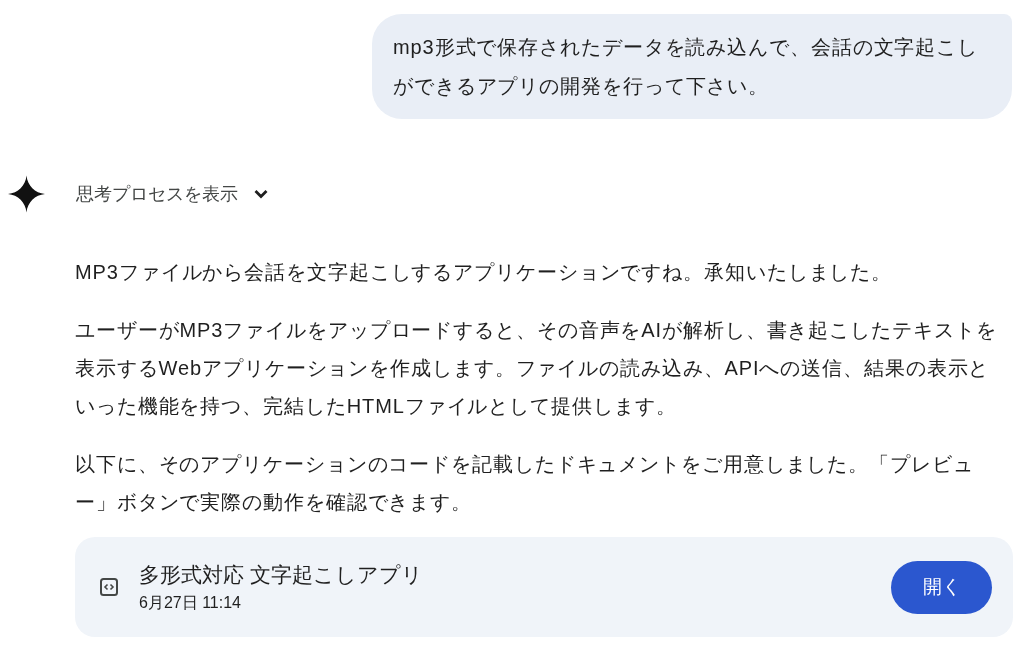  What do you see at coordinates (544, 587) in the screenshot?
I see `document-card: 多形式対応 文字起こしアプリ 6月27日 11:14 開く` at bounding box center [544, 587].